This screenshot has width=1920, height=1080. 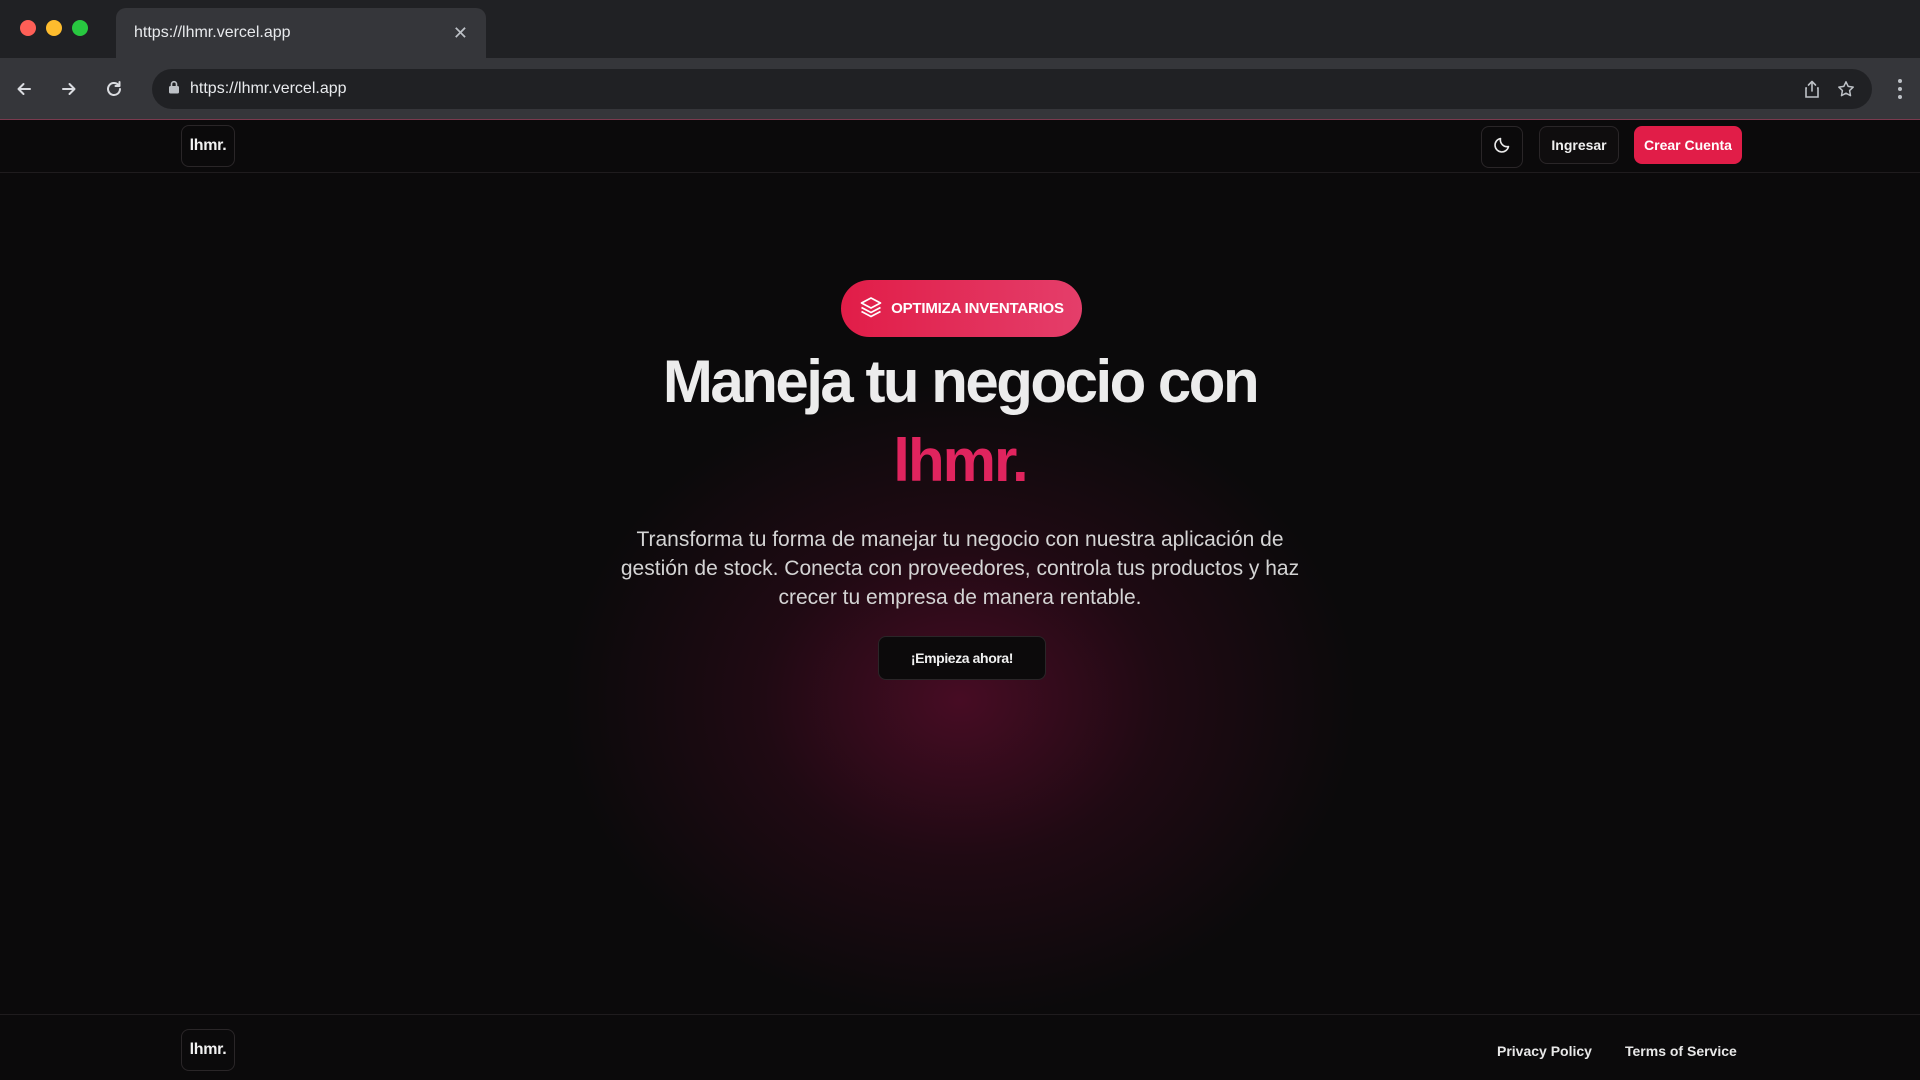 I want to click on star-icon, so click(x=1846, y=89).